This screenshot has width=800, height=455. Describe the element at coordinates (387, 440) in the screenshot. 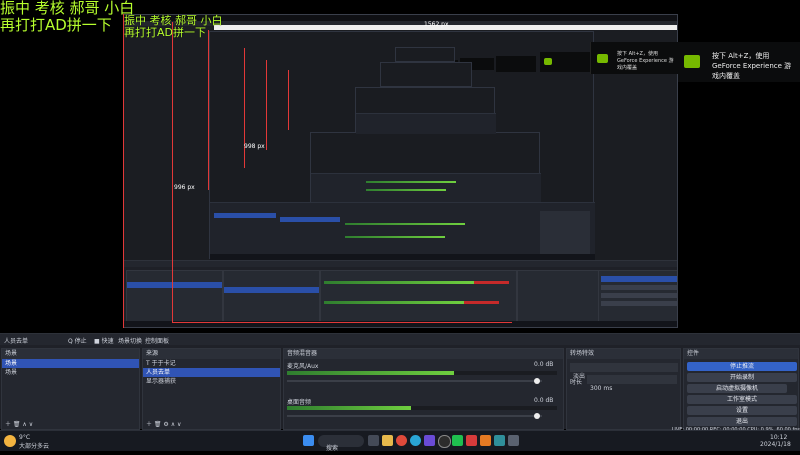

I see `explorer-icon` at that location.